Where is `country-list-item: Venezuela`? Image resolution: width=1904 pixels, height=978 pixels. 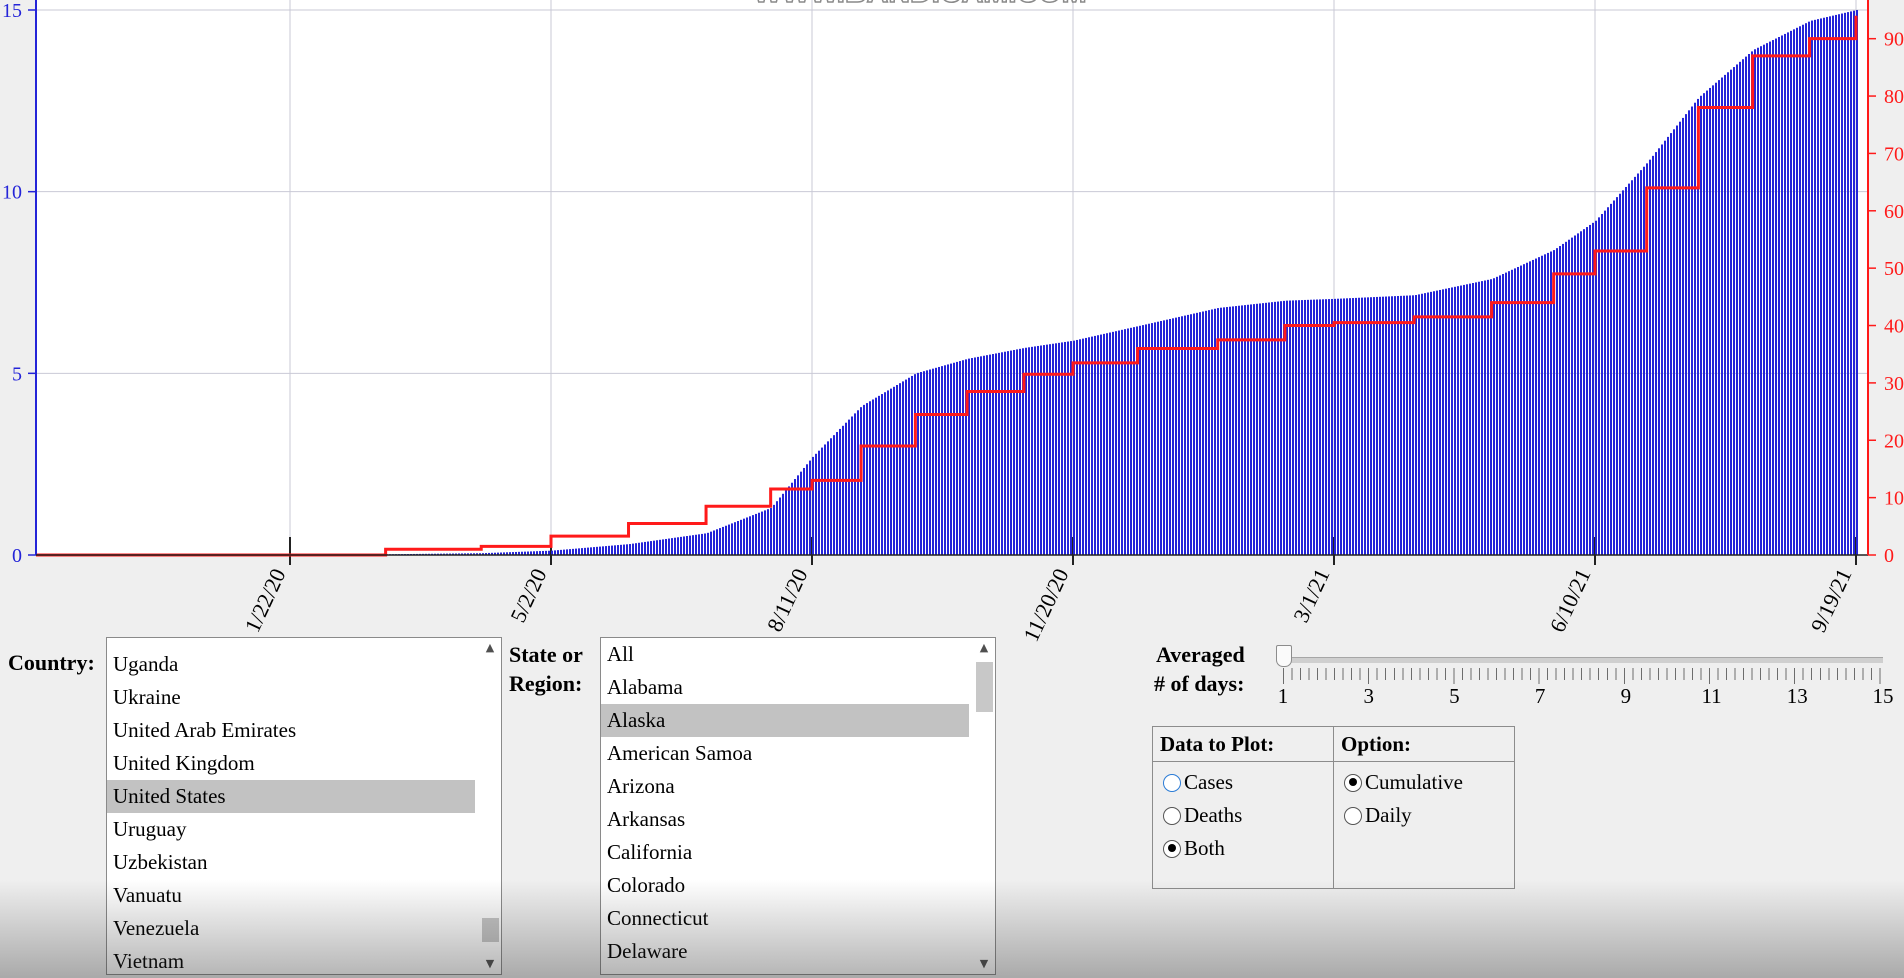 country-list-item: Venezuela is located at coordinates (291, 928).